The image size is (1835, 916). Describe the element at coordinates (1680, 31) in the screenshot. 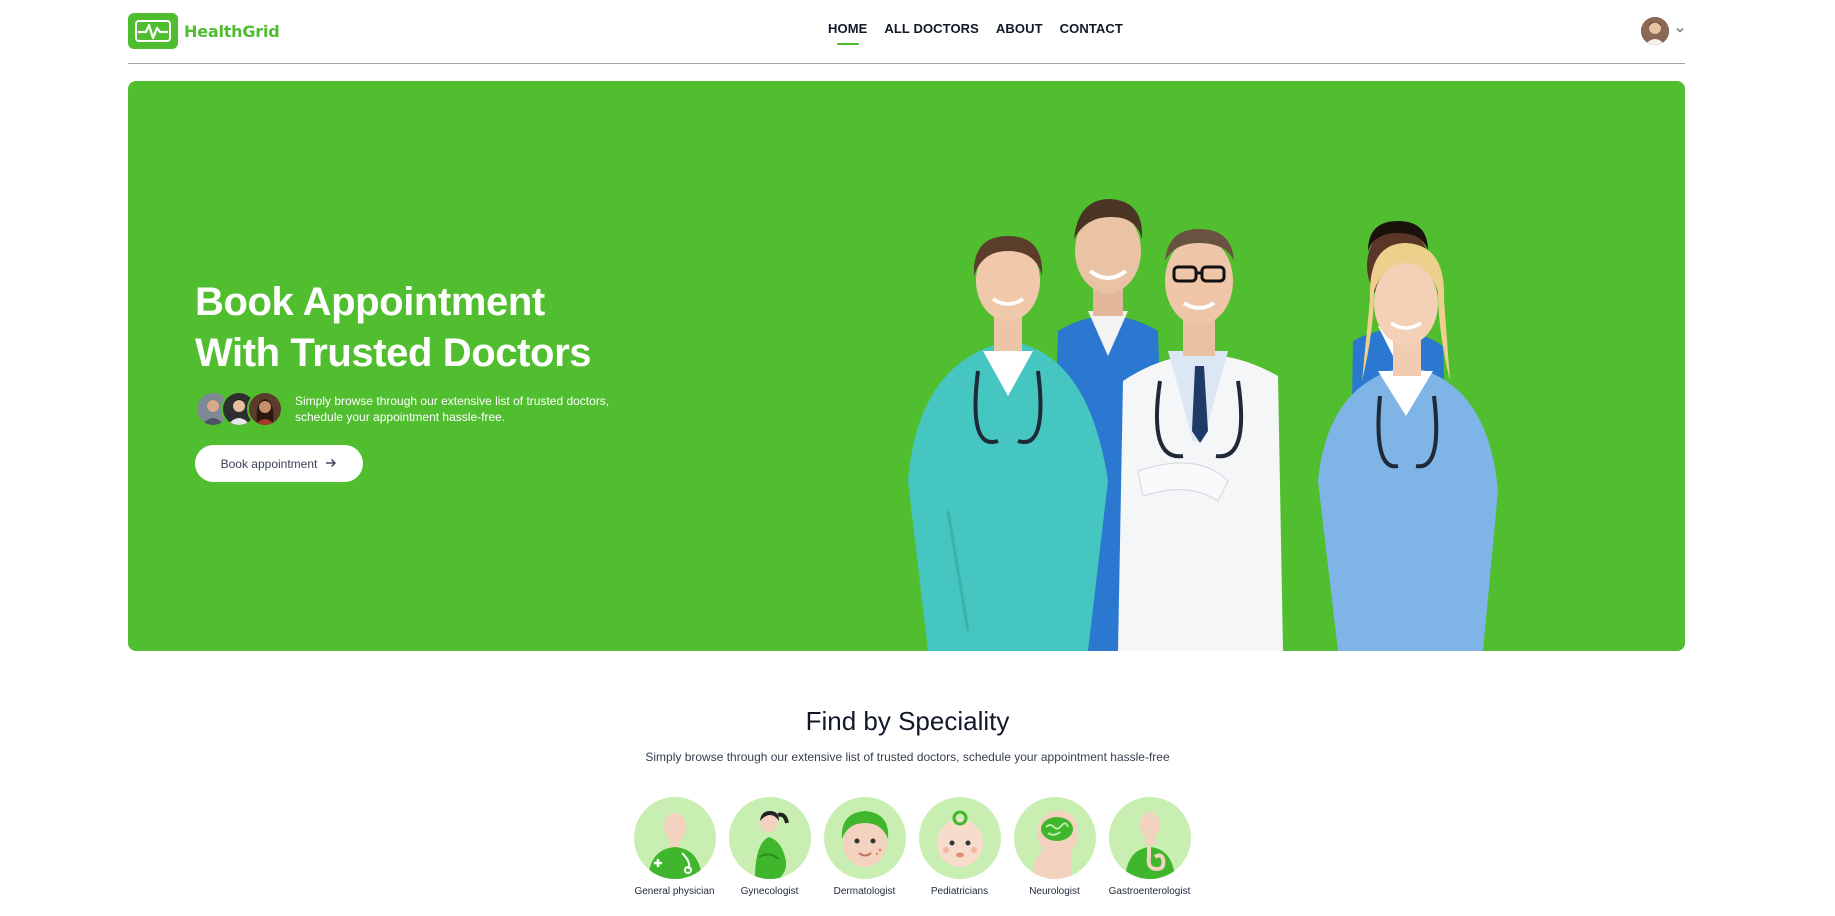

I see `chevron-down-icon` at that location.